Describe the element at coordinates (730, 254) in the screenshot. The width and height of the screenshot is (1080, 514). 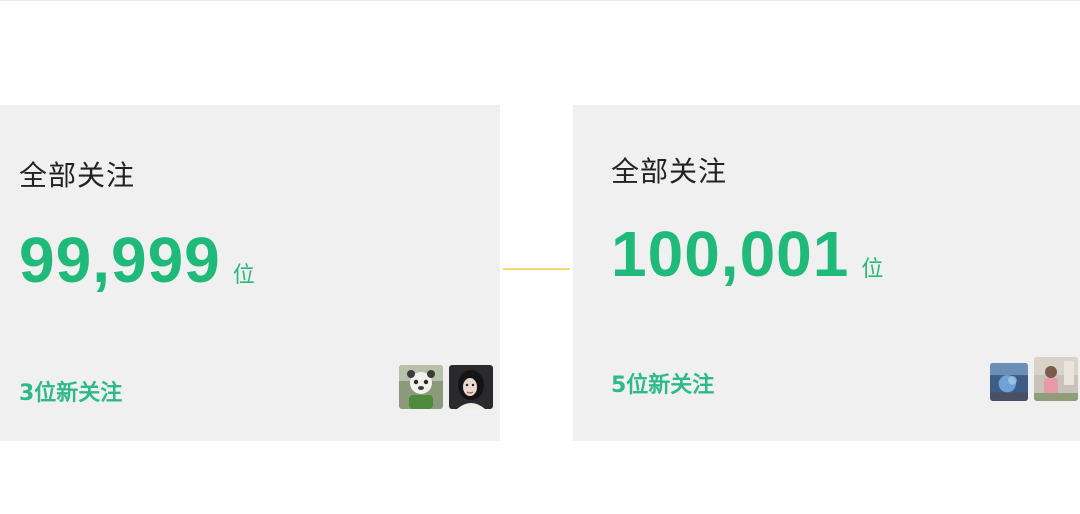
I see `follow-count: 100,001` at that location.